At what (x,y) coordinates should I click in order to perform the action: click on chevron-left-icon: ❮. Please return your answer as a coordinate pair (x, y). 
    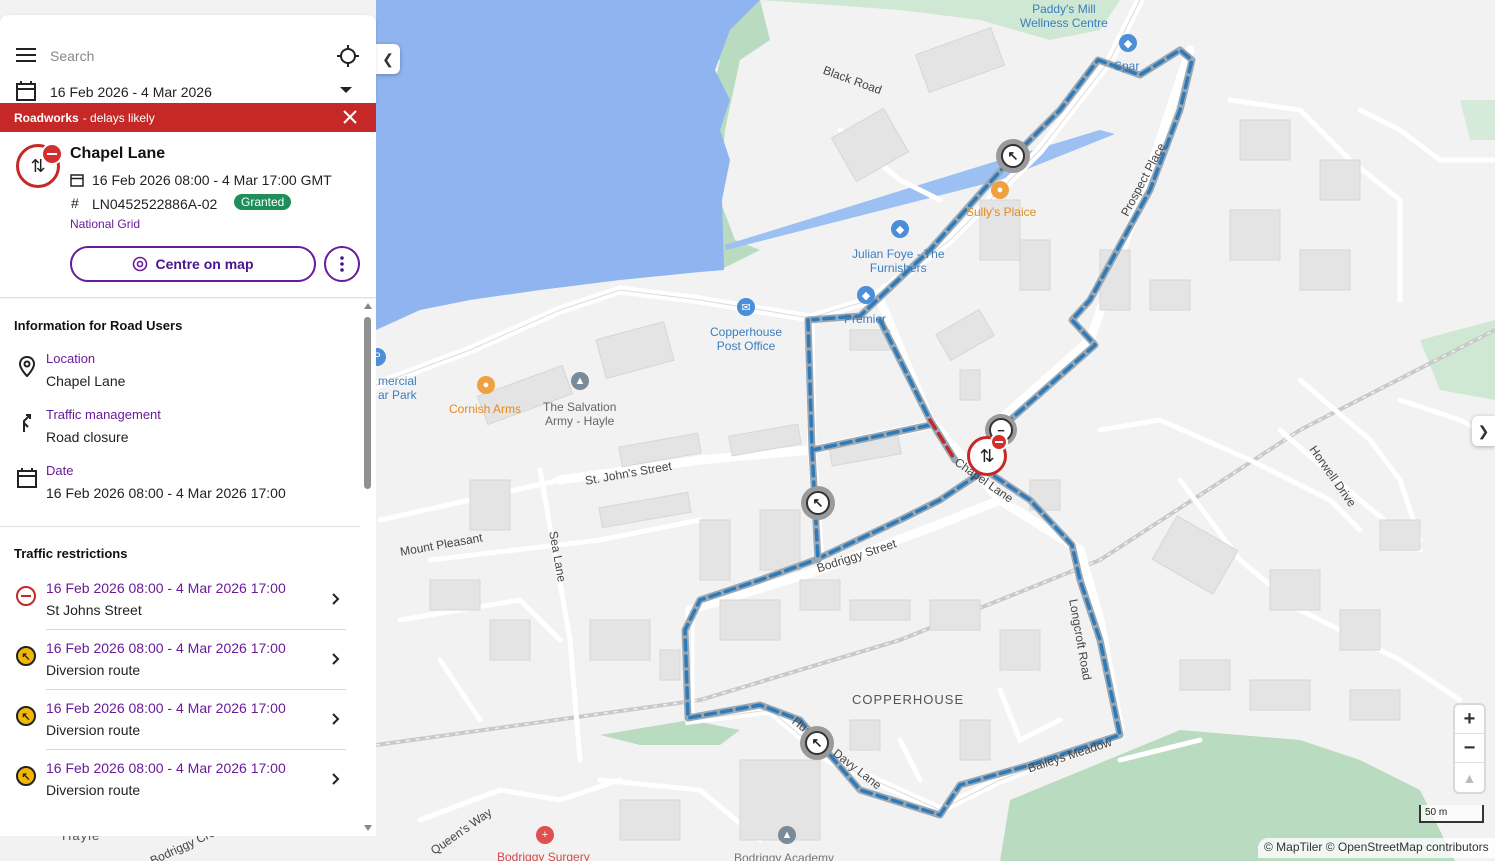
    Looking at the image, I should click on (388, 58).